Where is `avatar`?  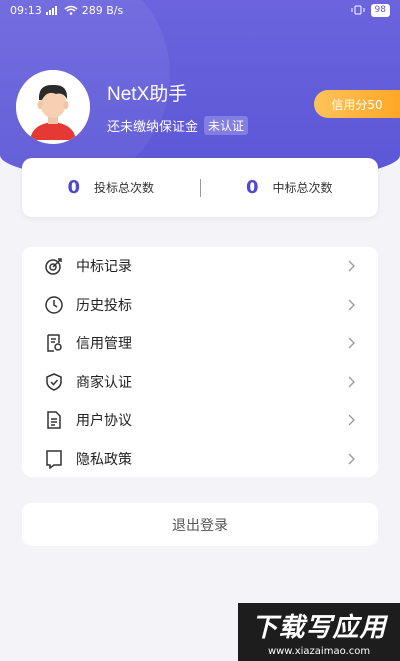
avatar is located at coordinates (53, 107).